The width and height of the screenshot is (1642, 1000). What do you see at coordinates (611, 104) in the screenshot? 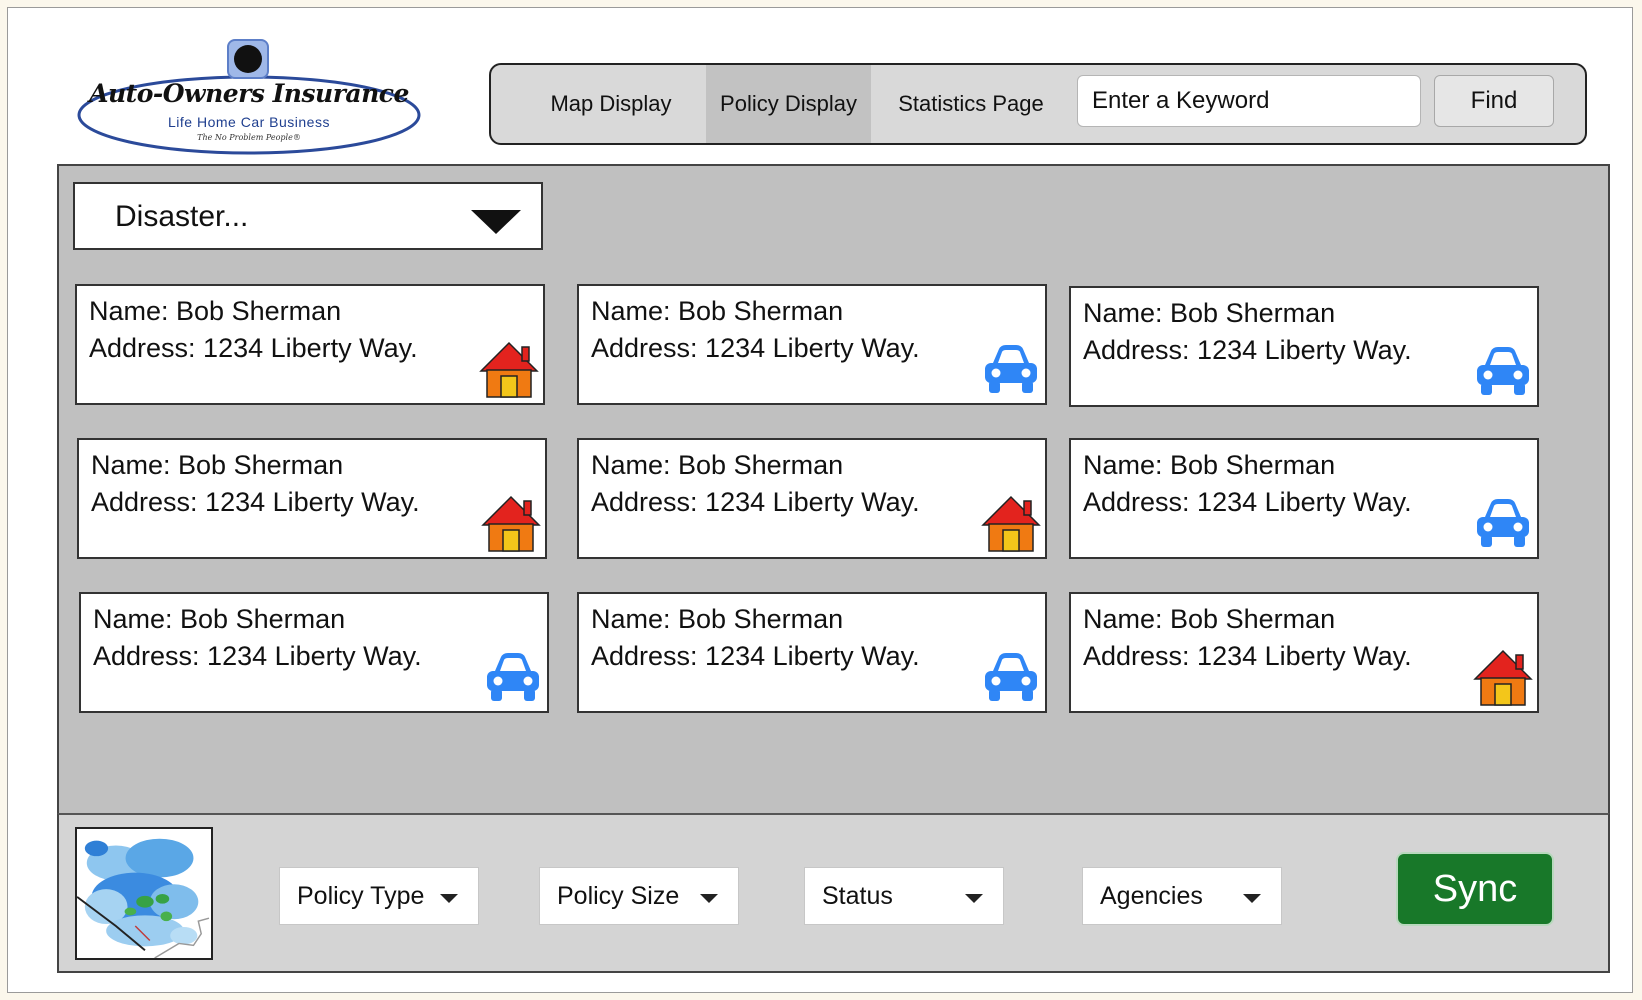
I see `tab-map-display: Map Display` at bounding box center [611, 104].